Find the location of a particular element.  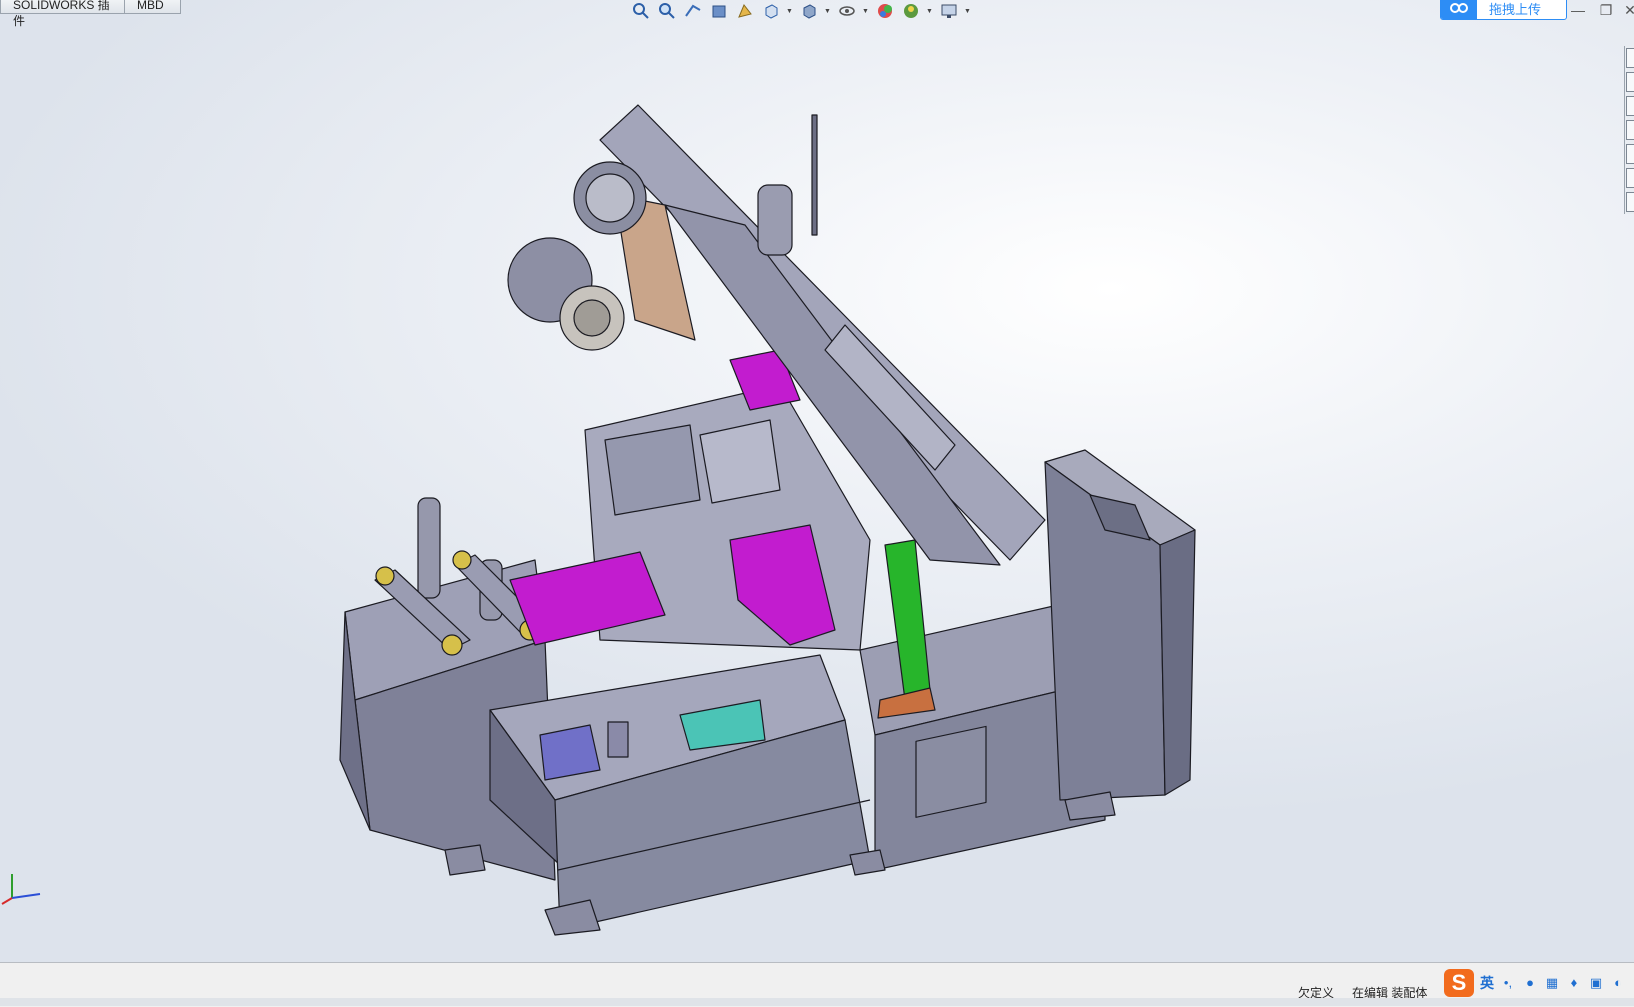

ime-language-toggle: 英 is located at coordinates (1487, 983).